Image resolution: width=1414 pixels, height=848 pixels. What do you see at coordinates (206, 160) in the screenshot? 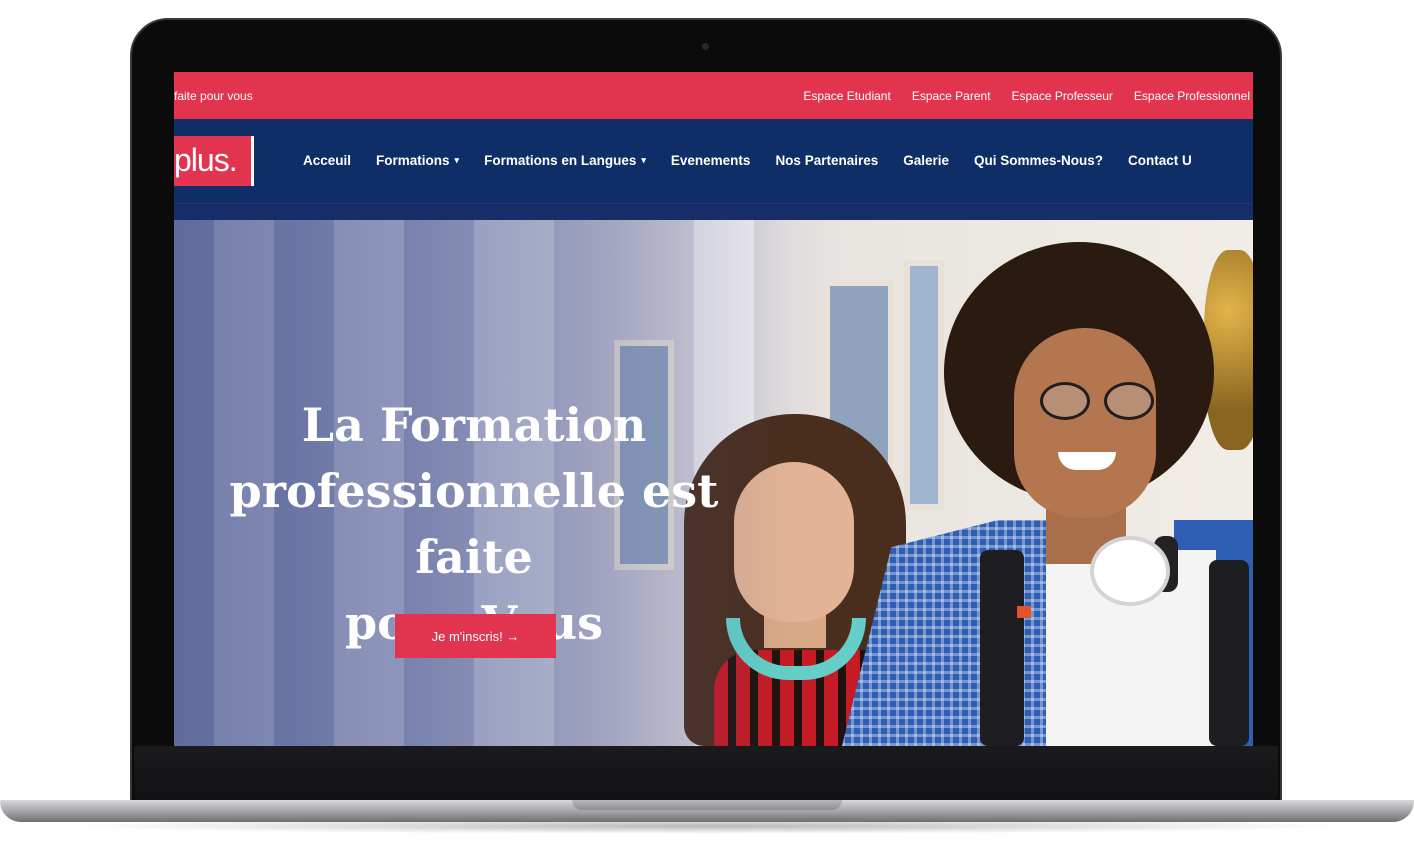
I see `logo-text: plus.` at bounding box center [206, 160].